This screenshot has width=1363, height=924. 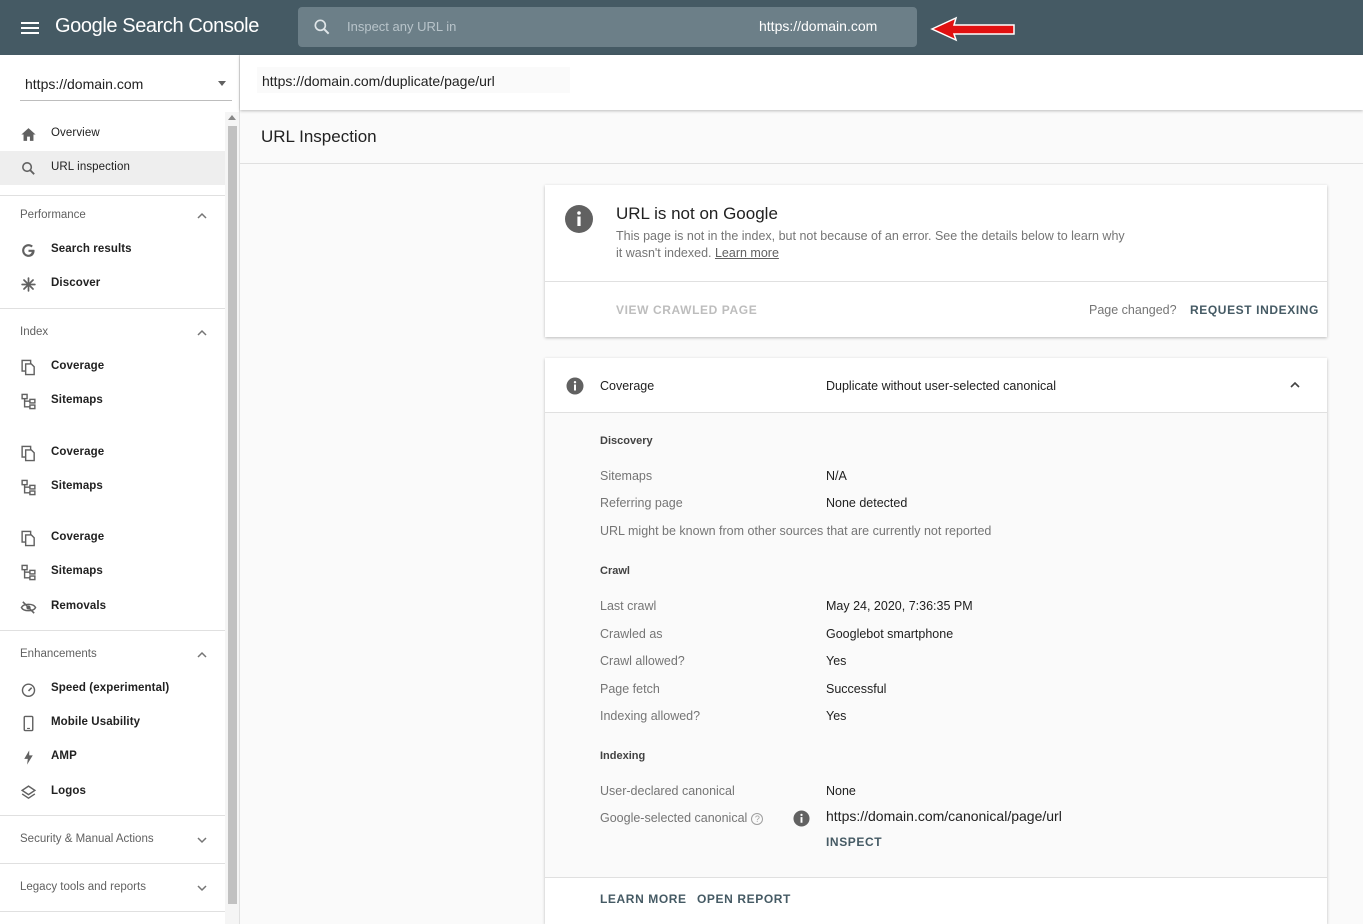 I want to click on detail-key: Referring page, so click(x=641, y=503).